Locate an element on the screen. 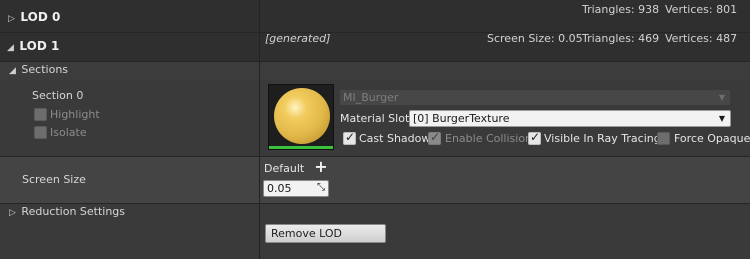  lod1-title: LOD 1 is located at coordinates (39, 46).